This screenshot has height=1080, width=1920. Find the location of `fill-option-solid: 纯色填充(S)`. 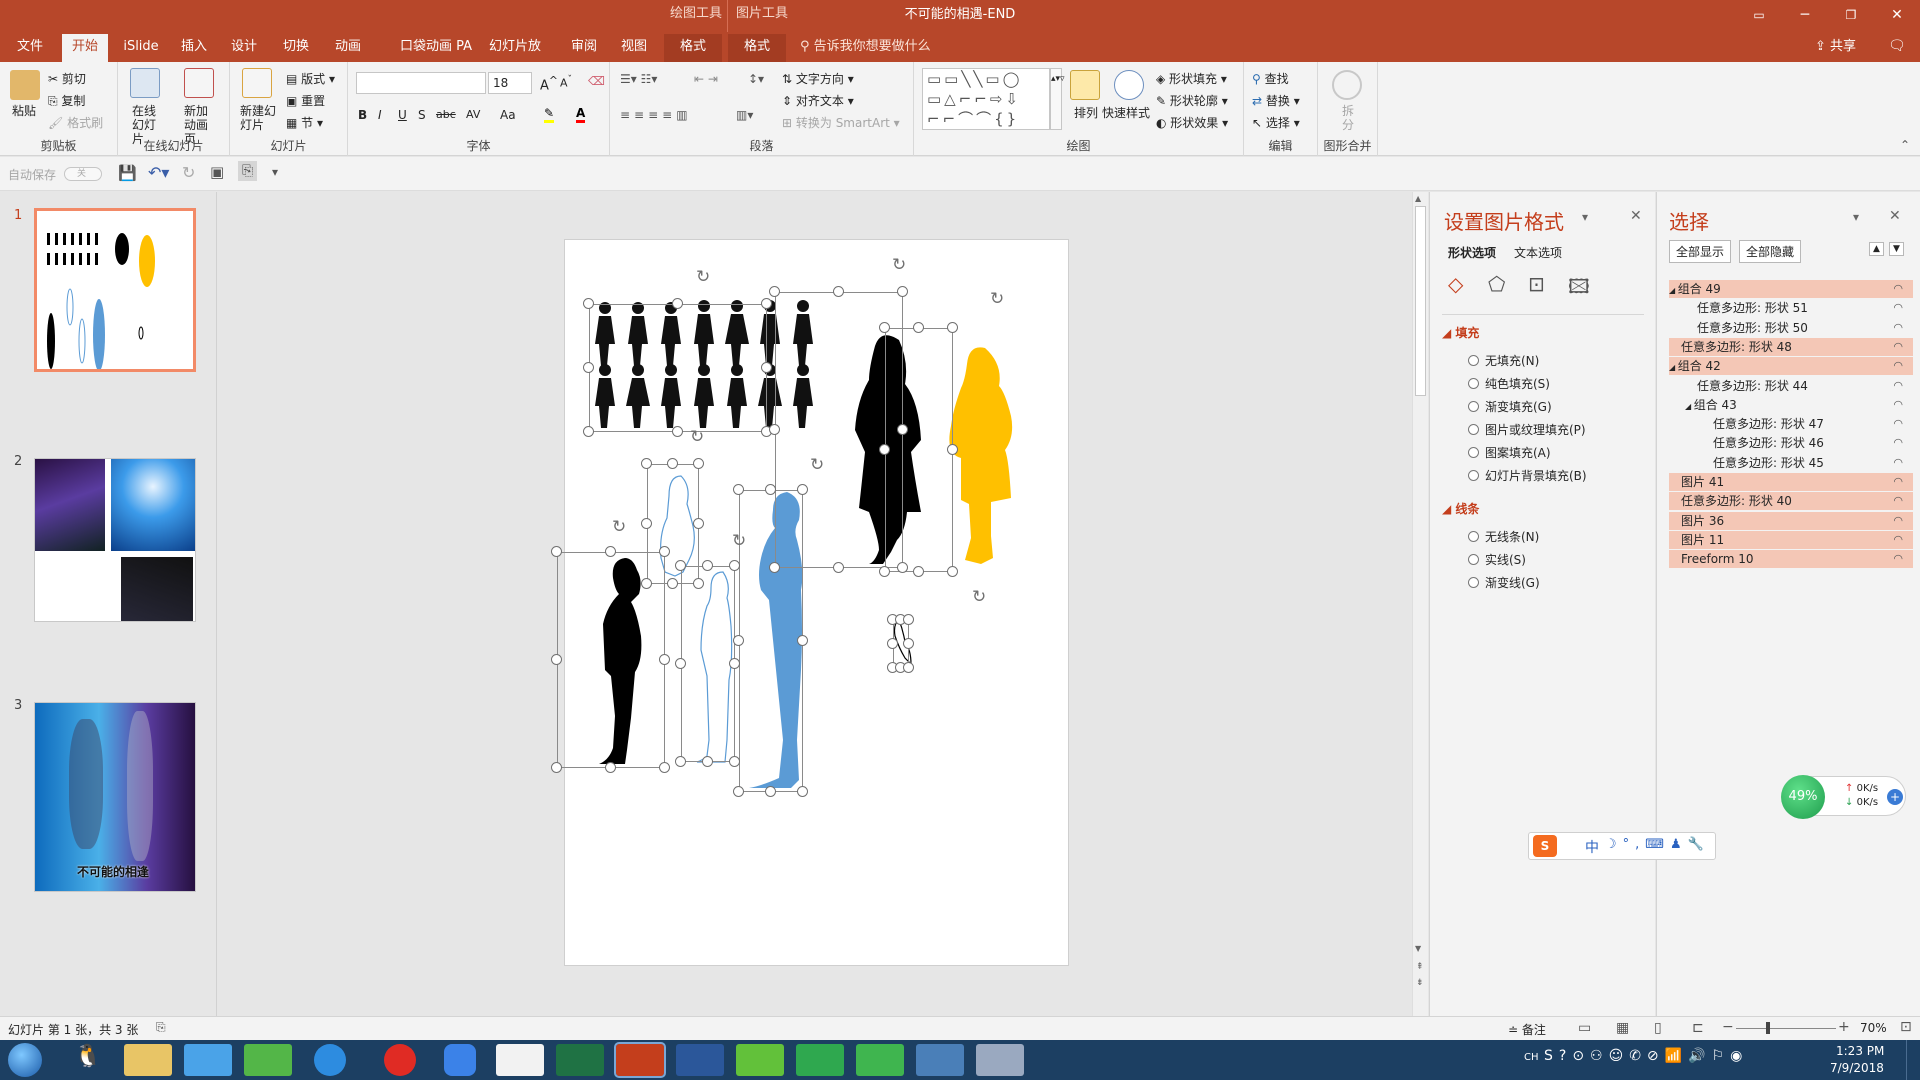

fill-option-solid: 纯色填充(S) is located at coordinates (1509, 383).